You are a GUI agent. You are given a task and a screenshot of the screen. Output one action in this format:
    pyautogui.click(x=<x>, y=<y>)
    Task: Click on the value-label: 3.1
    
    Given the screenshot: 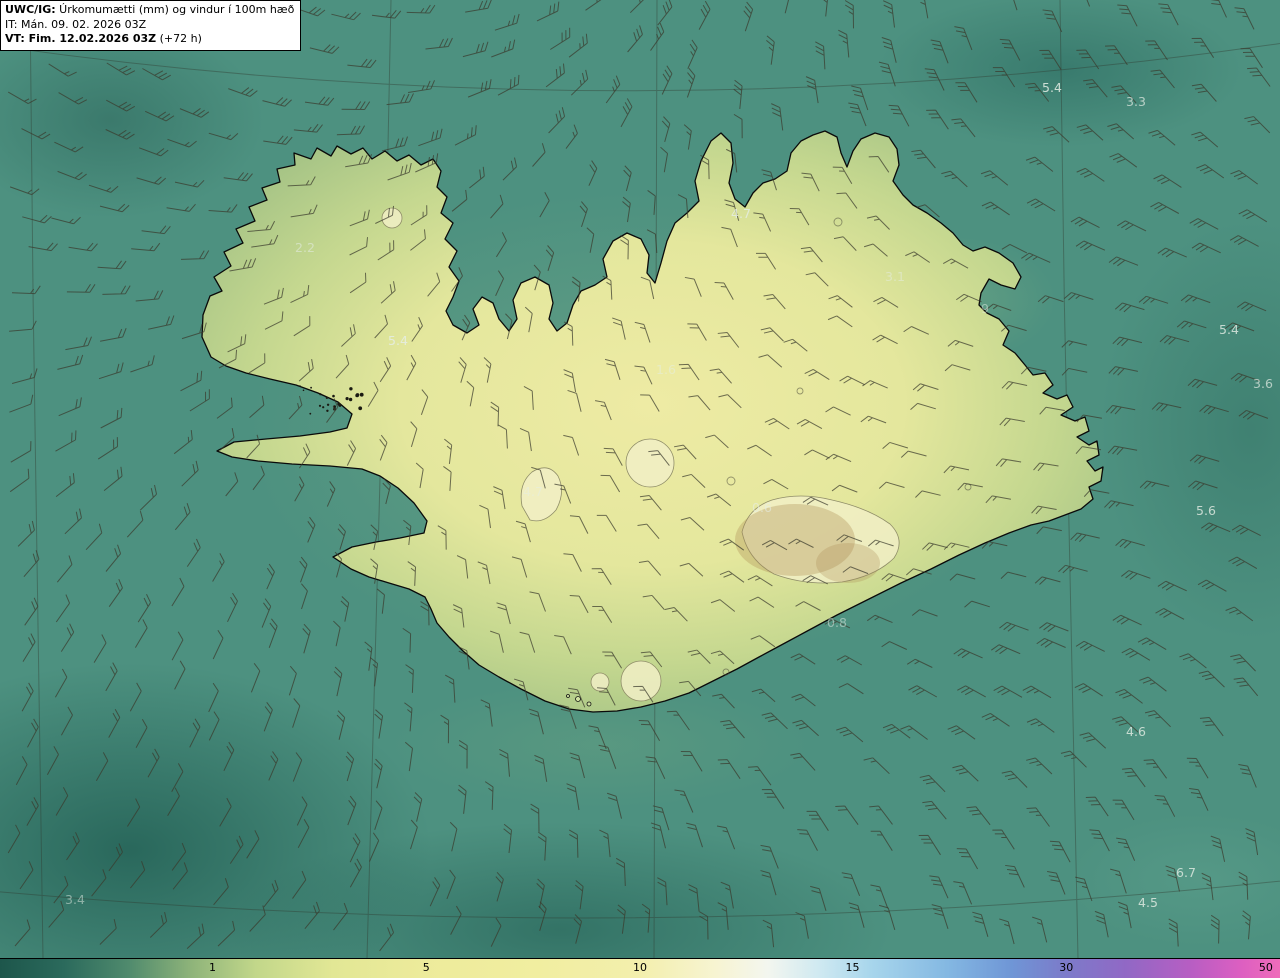 What is the action you would take?
    pyautogui.click(x=895, y=276)
    